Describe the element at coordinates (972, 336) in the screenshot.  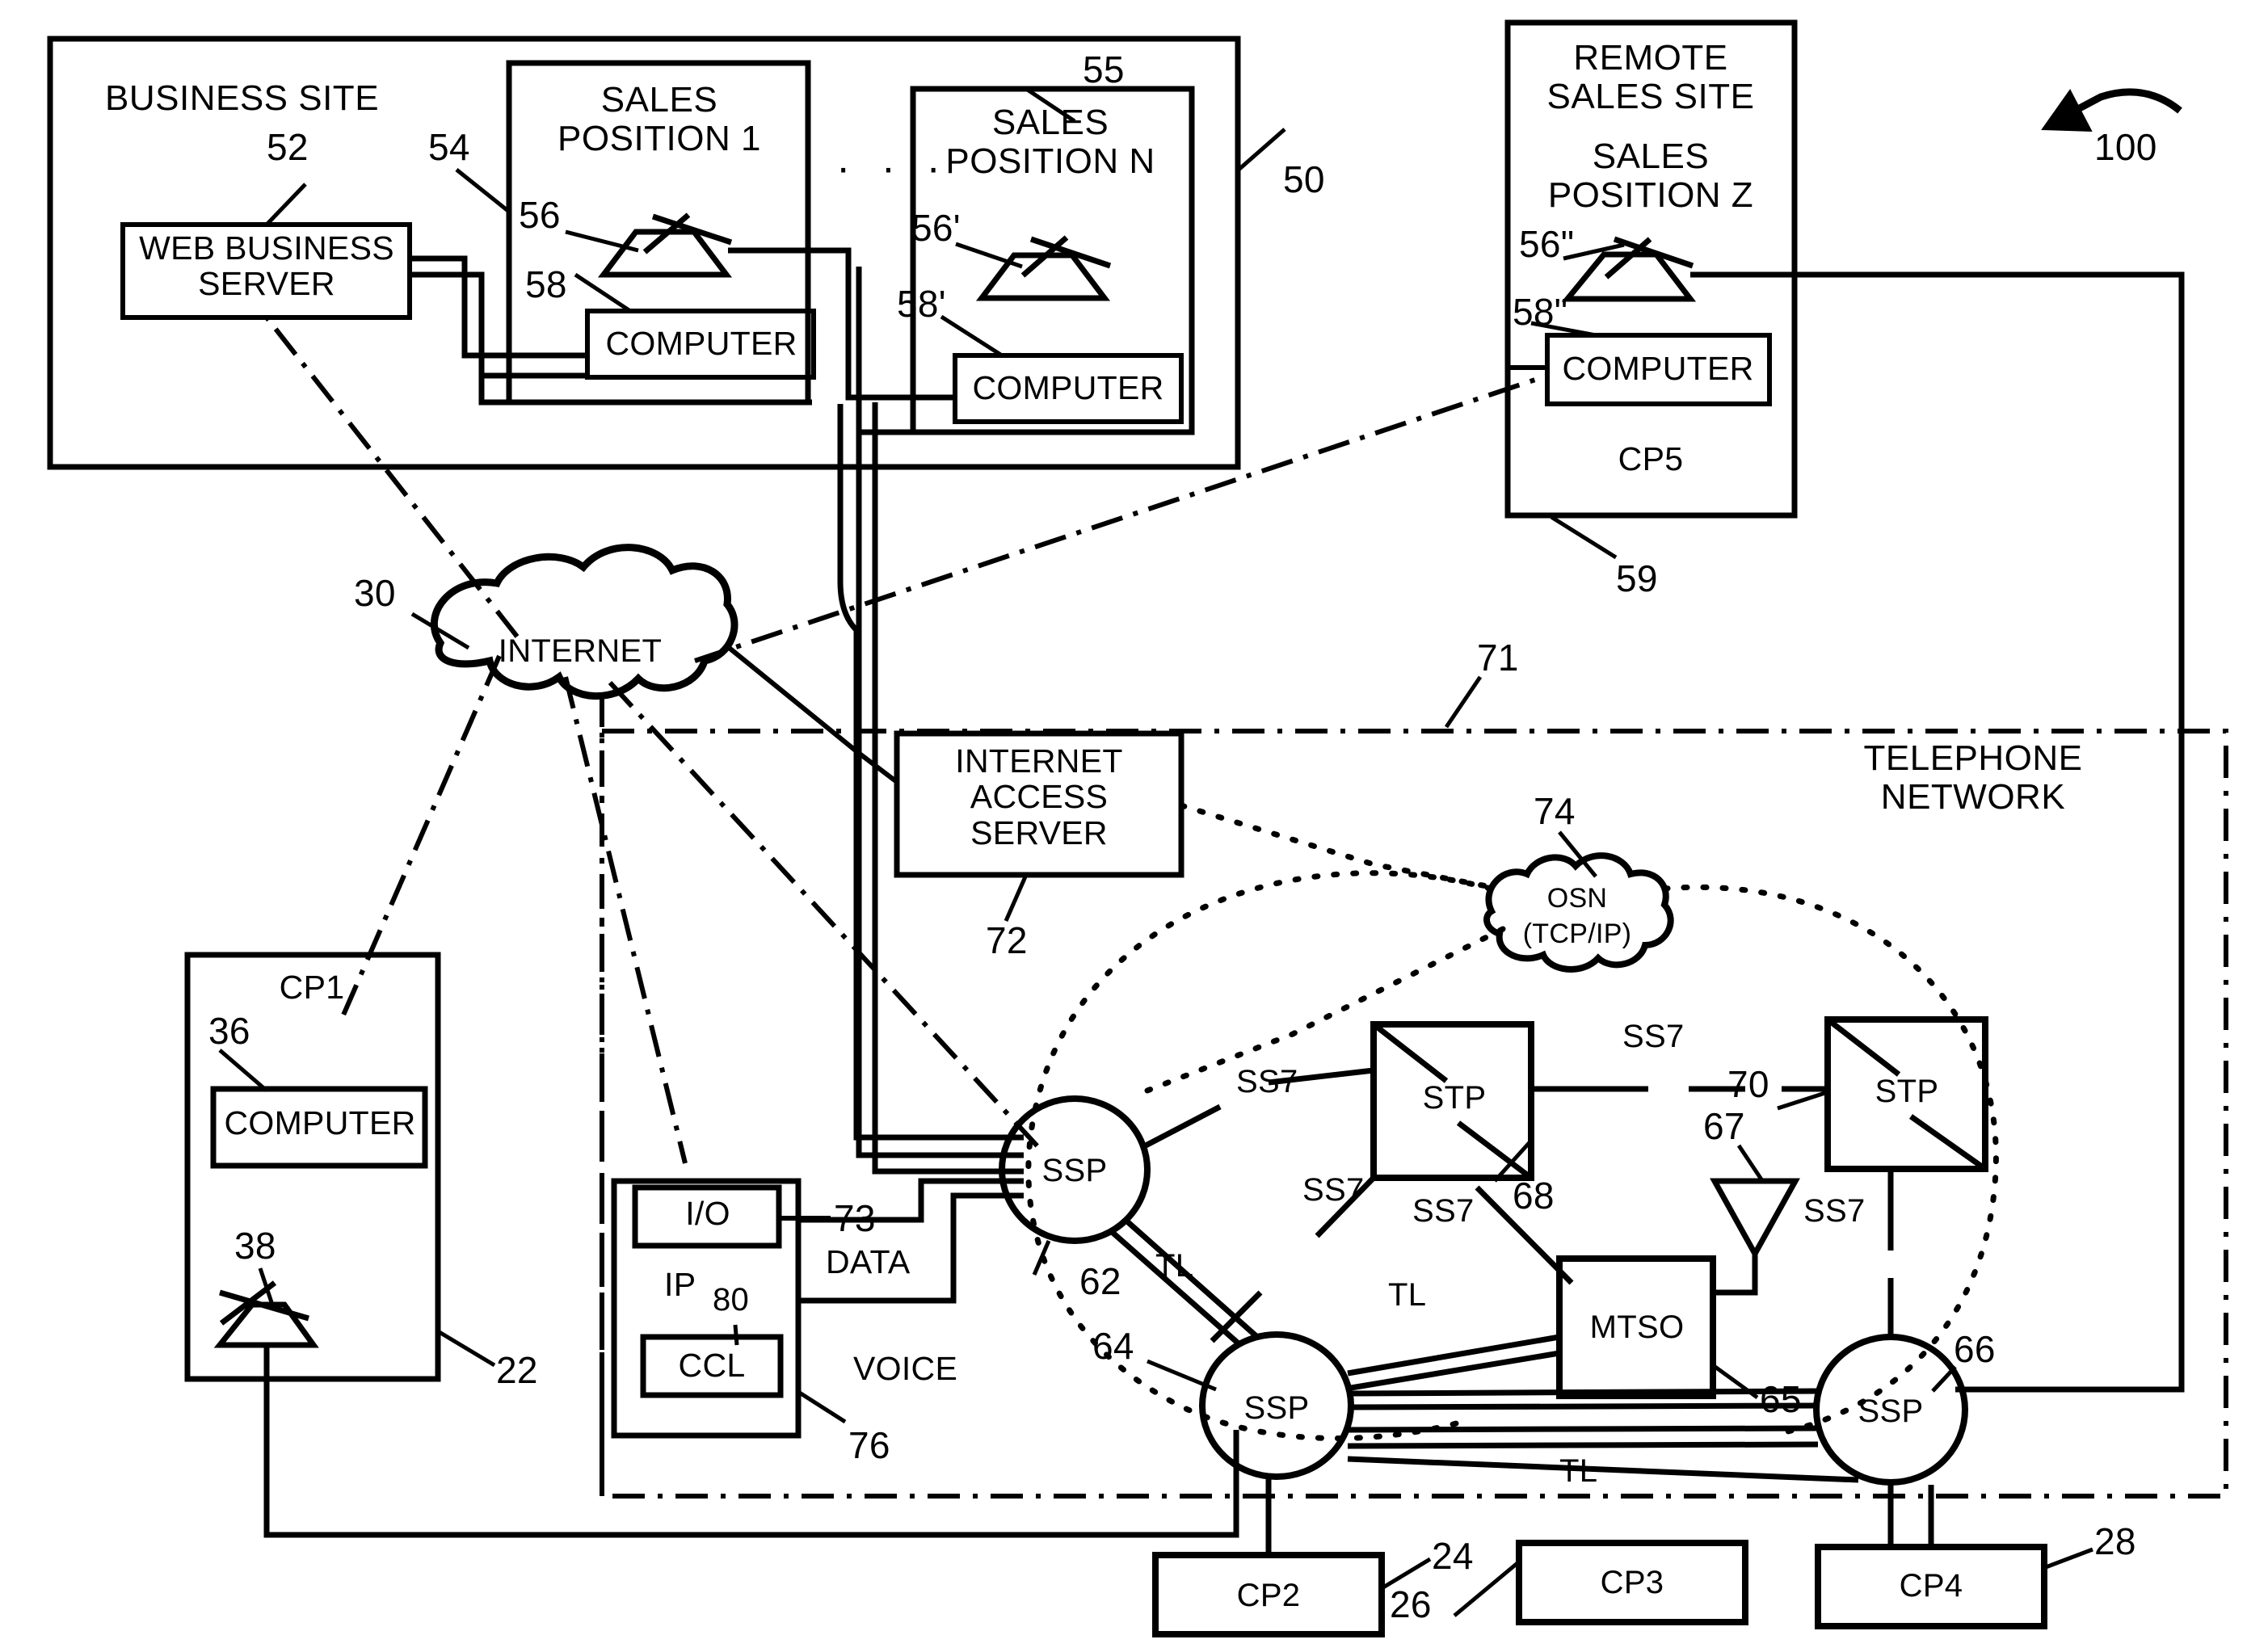
I see `leader-58p` at that location.